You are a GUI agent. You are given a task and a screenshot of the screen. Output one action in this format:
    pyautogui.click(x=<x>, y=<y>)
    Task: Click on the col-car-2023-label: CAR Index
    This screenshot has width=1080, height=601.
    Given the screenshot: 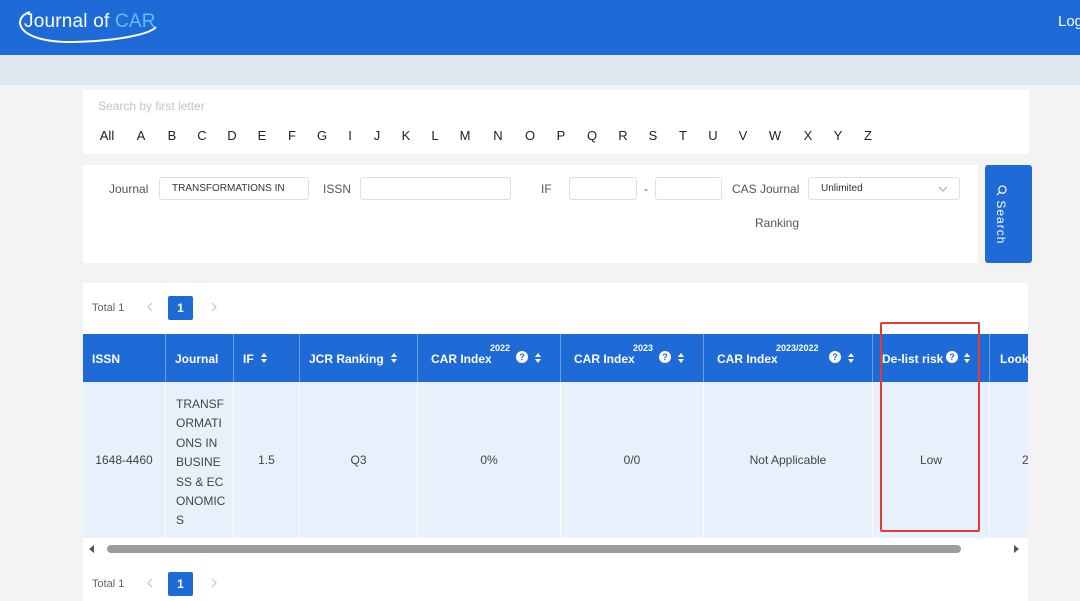 What is the action you would take?
    pyautogui.click(x=604, y=359)
    